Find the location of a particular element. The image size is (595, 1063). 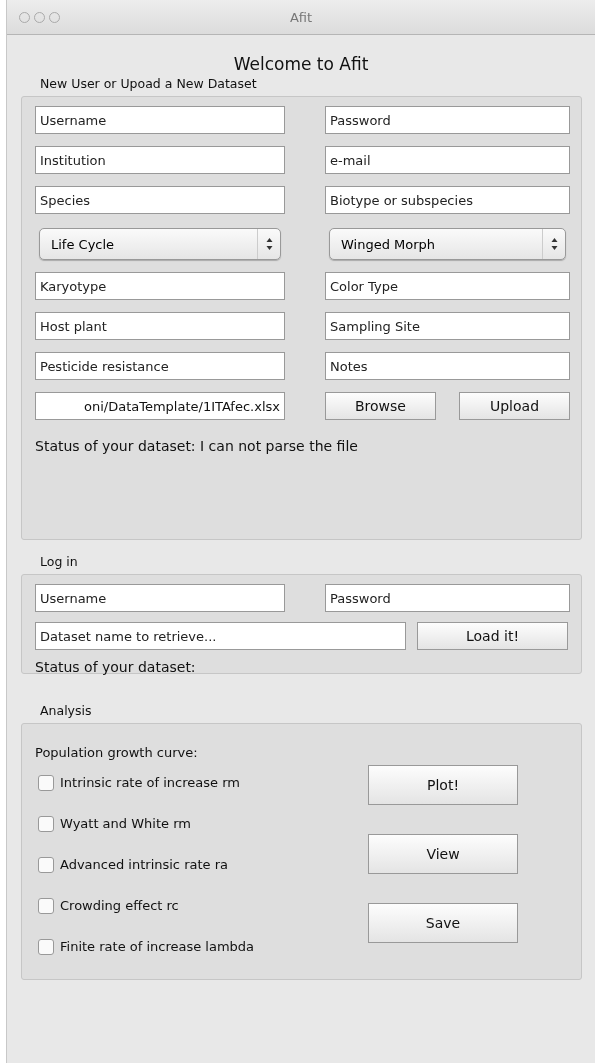

action-button: Plot! is located at coordinates (443, 785).